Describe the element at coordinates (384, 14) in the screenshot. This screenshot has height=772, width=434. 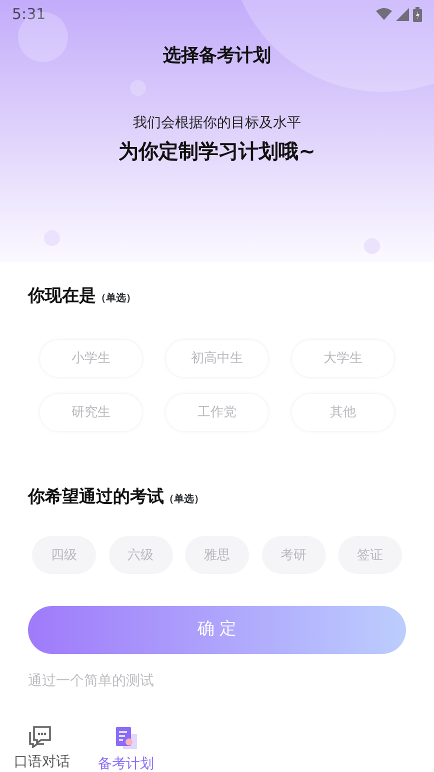
I see `wifi-icon` at that location.